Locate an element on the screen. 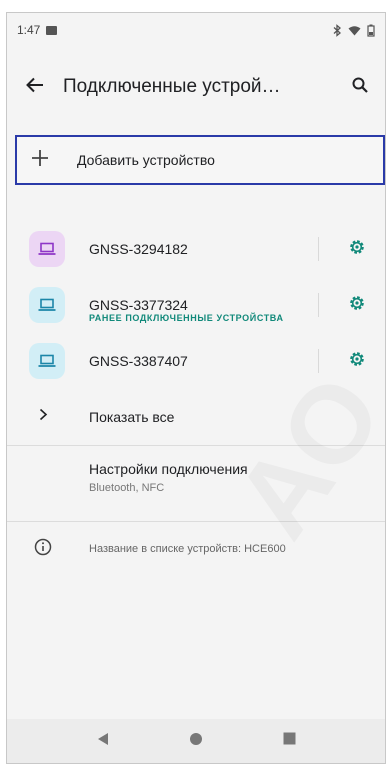 The width and height of the screenshot is (392, 769). search-icon is located at coordinates (360, 87).